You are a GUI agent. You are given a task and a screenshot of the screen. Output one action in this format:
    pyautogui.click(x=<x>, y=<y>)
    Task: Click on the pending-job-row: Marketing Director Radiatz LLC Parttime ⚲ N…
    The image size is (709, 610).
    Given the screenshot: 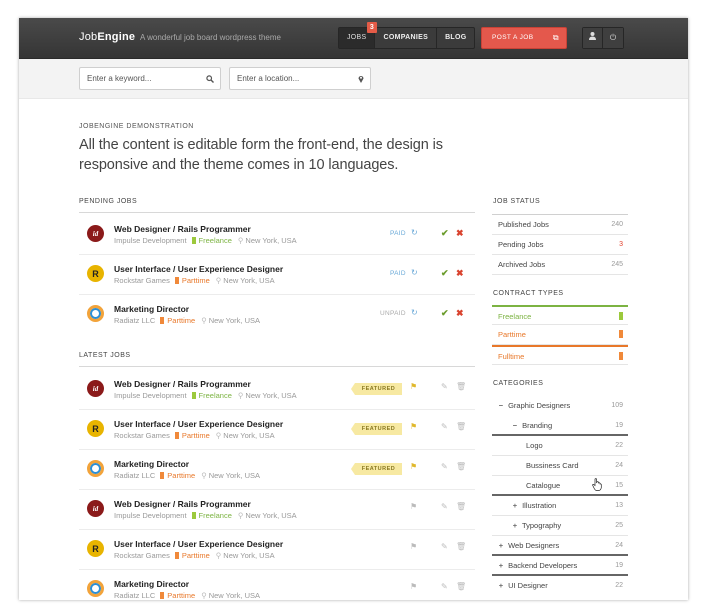 What is the action you would take?
    pyautogui.click(x=277, y=315)
    